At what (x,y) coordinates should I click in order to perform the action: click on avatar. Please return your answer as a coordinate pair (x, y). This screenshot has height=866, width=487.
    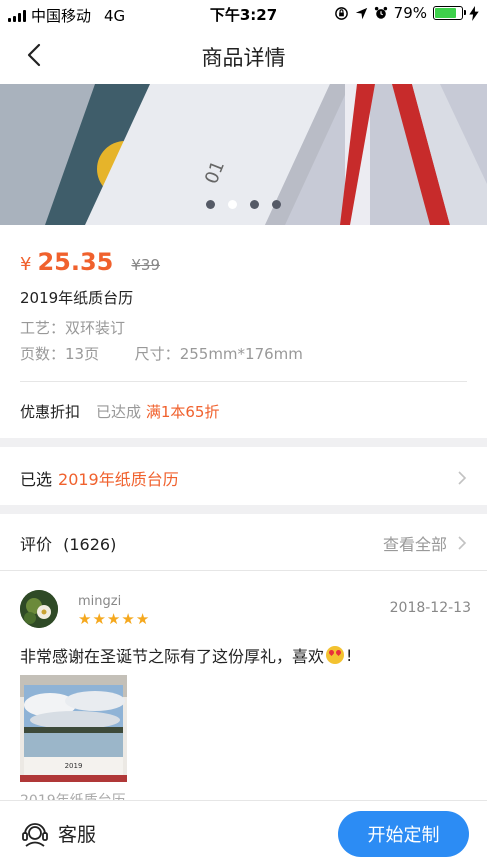
    Looking at the image, I should click on (39, 609).